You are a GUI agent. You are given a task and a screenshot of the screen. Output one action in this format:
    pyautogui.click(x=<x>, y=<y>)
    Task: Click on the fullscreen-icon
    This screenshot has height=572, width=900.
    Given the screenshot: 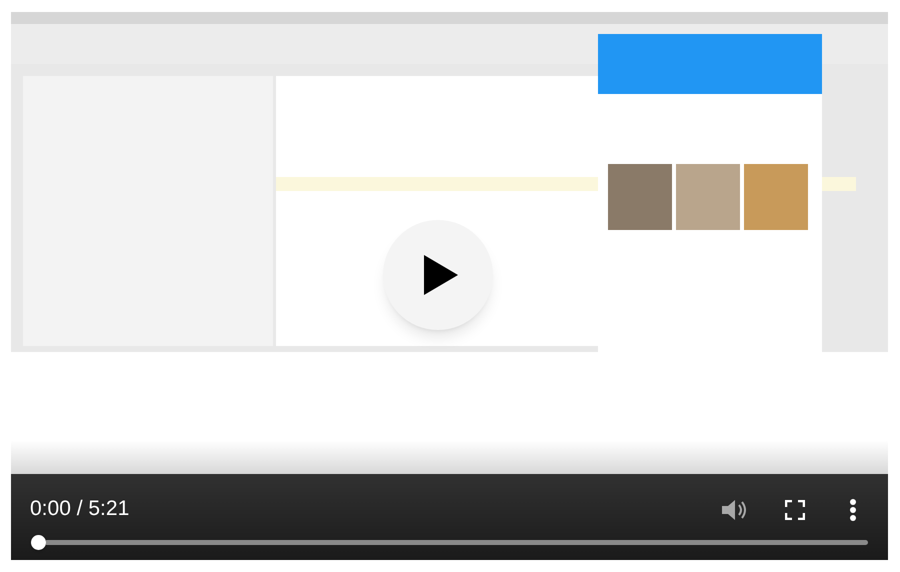 What is the action you would take?
    pyautogui.click(x=795, y=510)
    